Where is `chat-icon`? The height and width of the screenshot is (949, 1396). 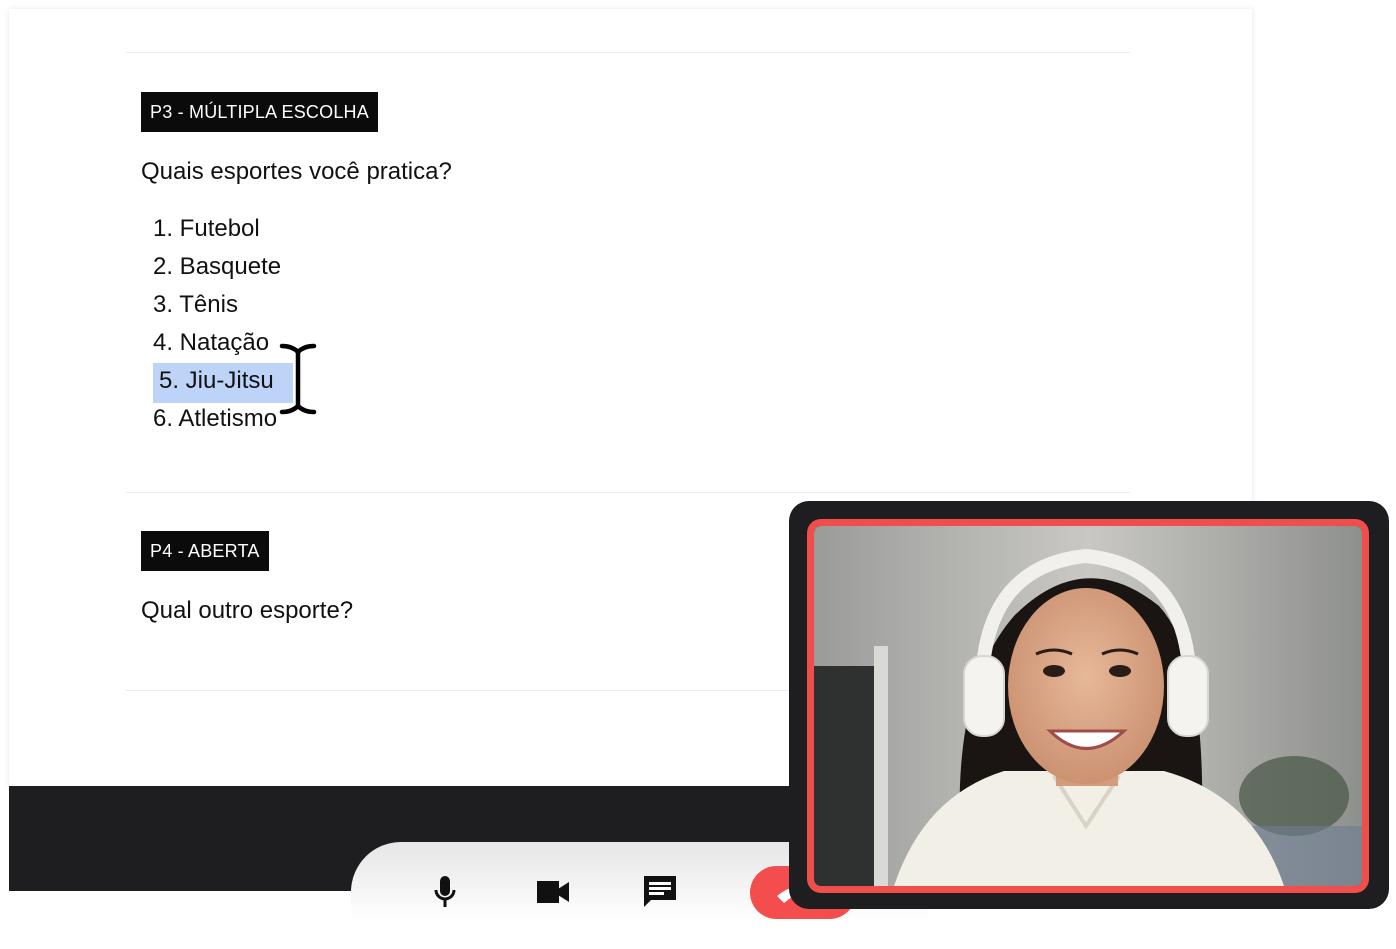 chat-icon is located at coordinates (660, 891).